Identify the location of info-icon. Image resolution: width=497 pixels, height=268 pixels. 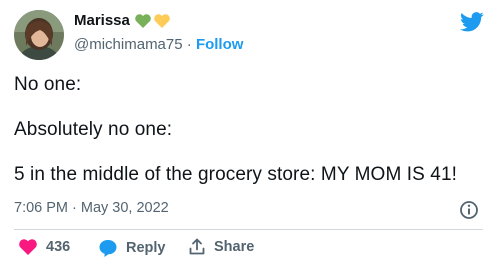
(469, 212).